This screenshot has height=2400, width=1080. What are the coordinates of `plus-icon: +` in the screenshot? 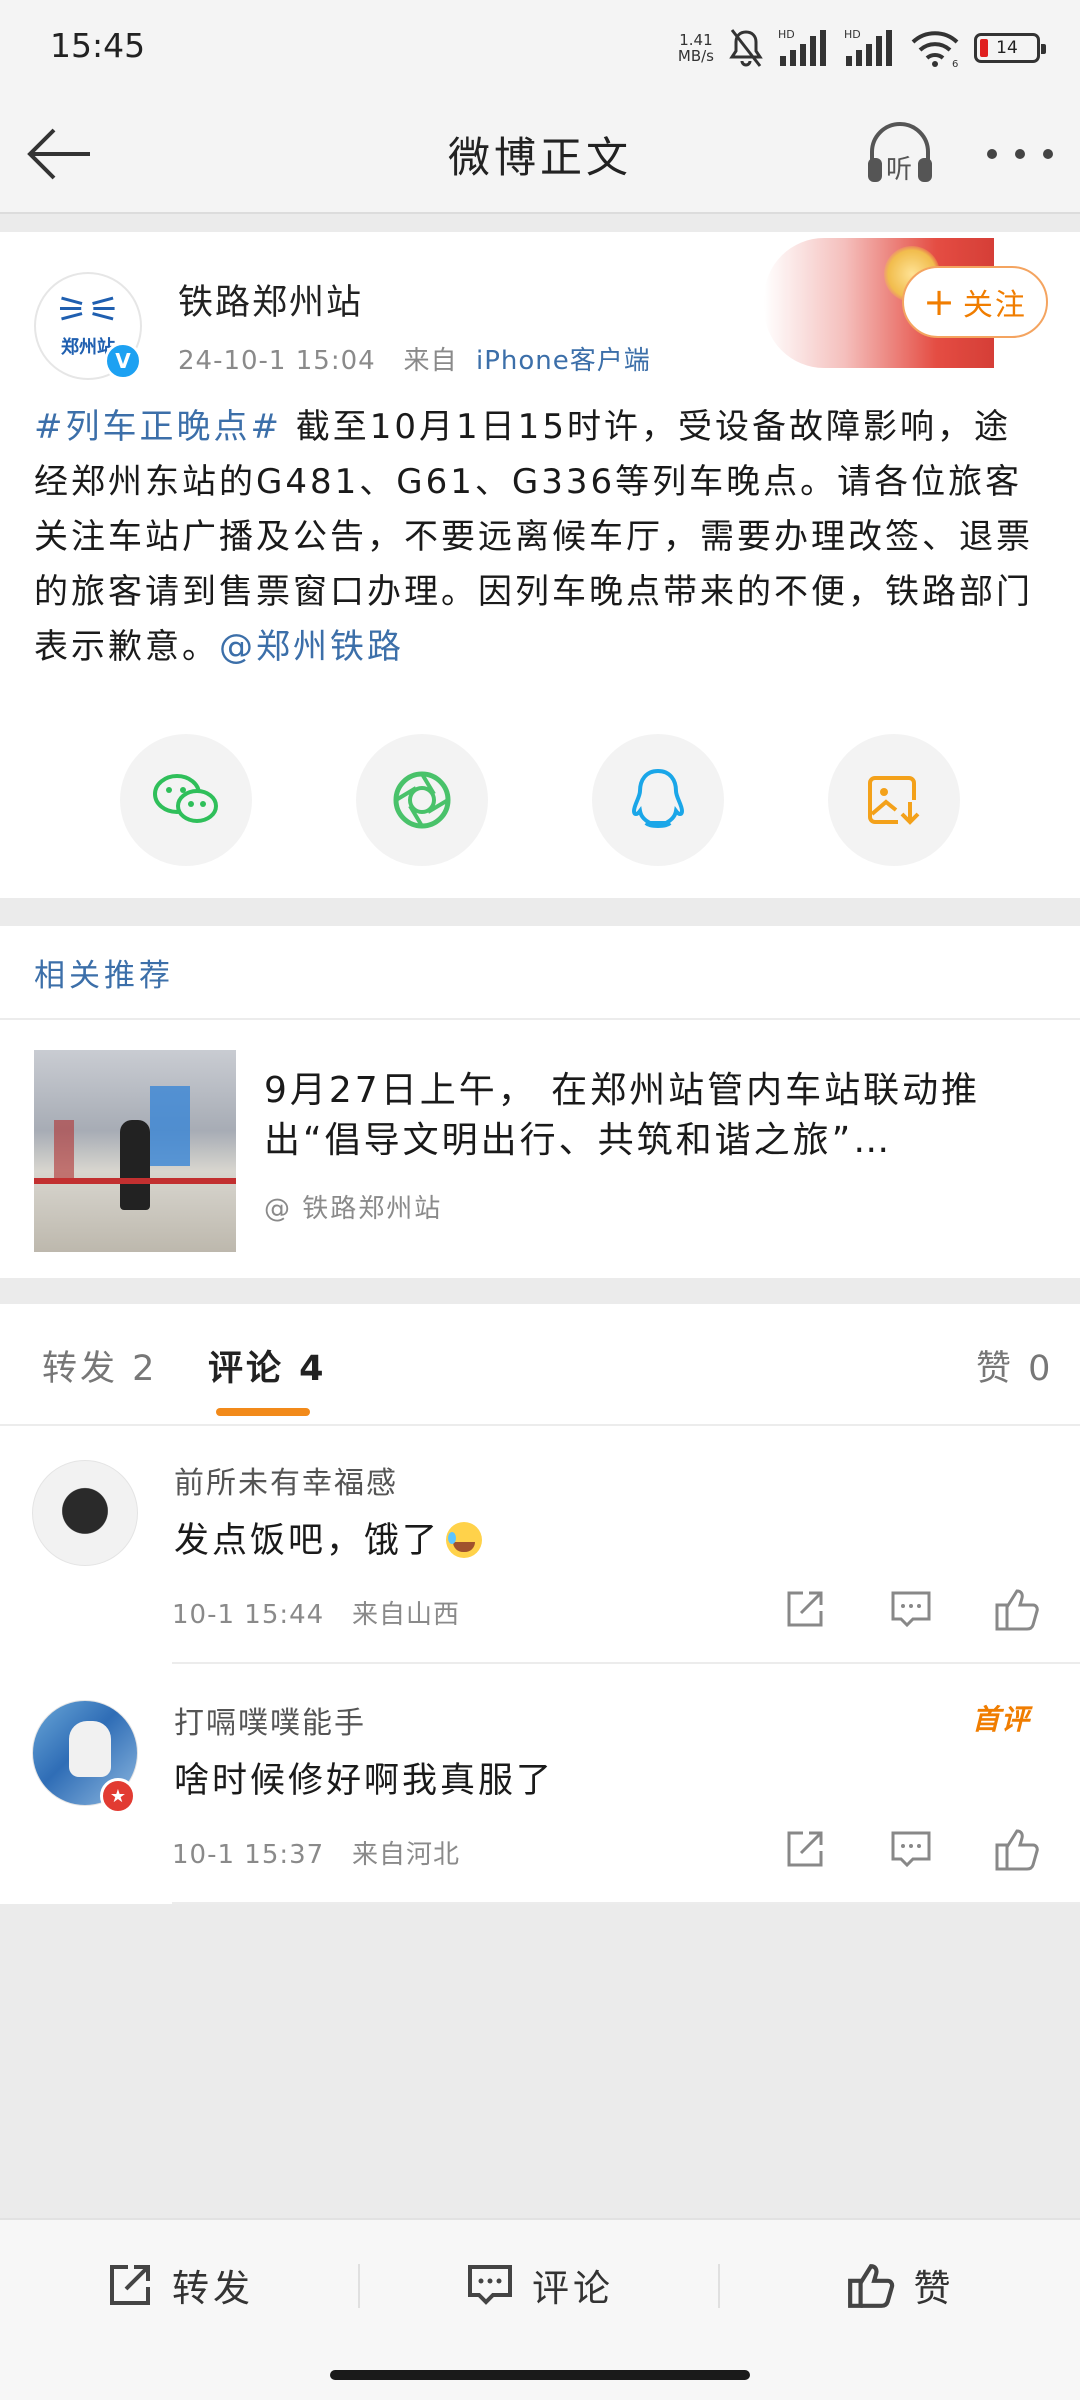 It's located at (940, 302).